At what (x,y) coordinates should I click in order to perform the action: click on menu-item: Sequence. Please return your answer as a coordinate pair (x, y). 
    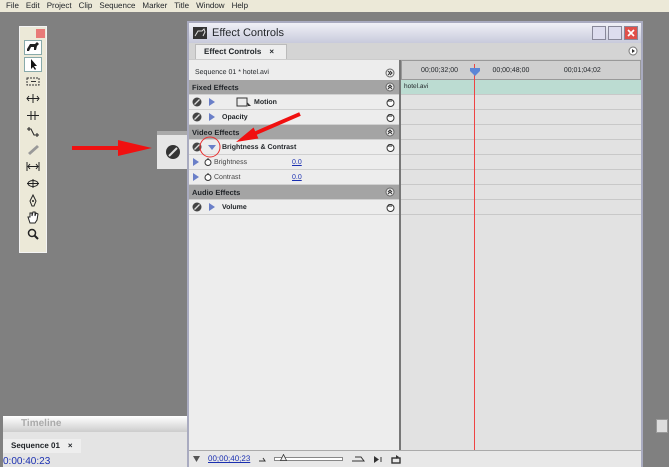
    Looking at the image, I should click on (117, 5).